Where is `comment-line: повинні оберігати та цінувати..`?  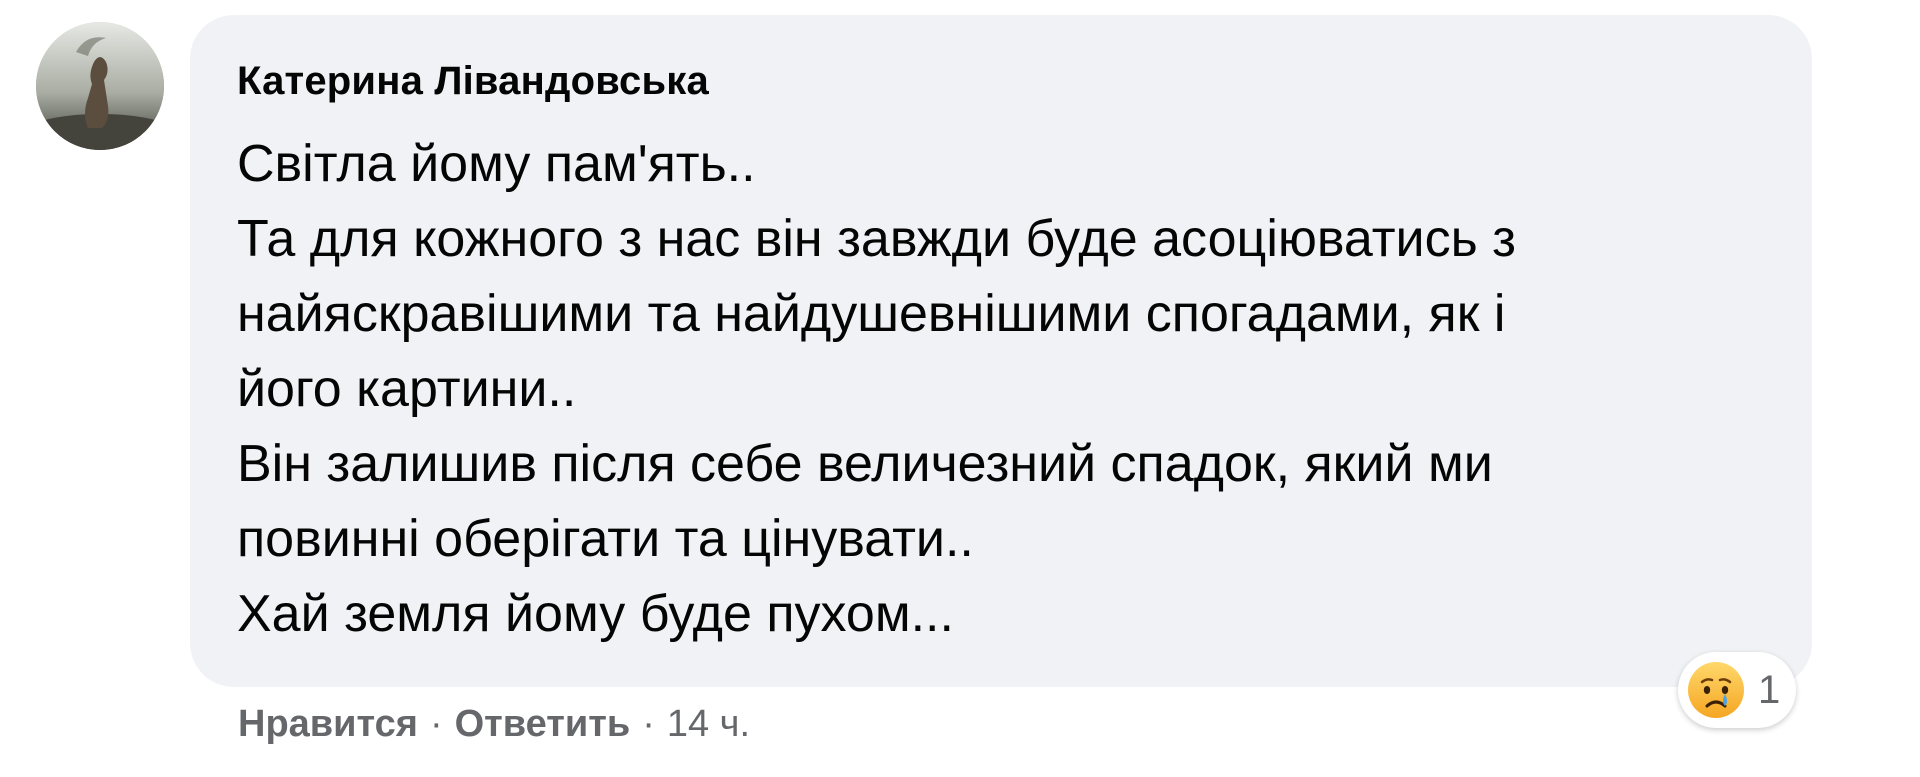
comment-line: повинні оберігати та цінувати.. is located at coordinates (605, 539).